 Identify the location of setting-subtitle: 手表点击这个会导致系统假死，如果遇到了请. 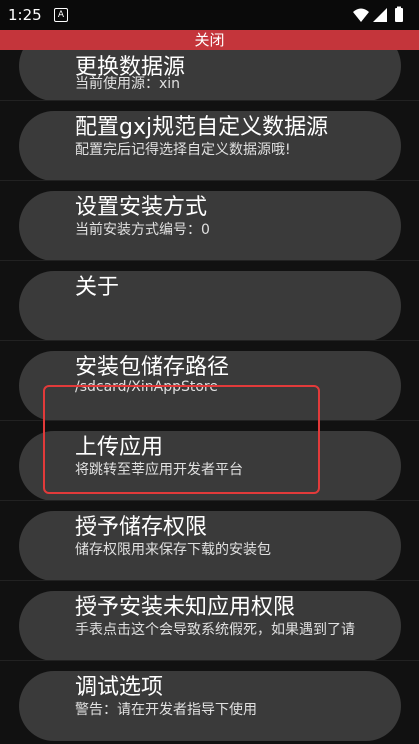
(215, 630).